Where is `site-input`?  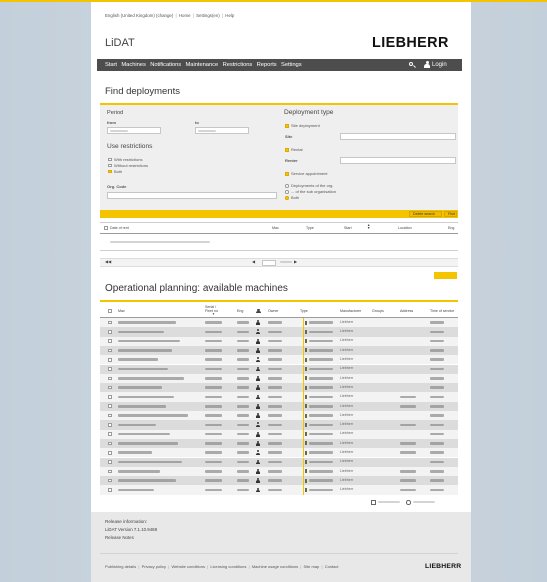
site-input is located at coordinates (398, 136).